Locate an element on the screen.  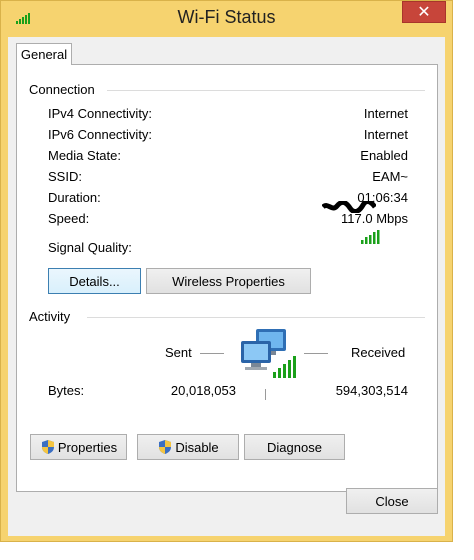
received-line is located at coordinates (316, 353).